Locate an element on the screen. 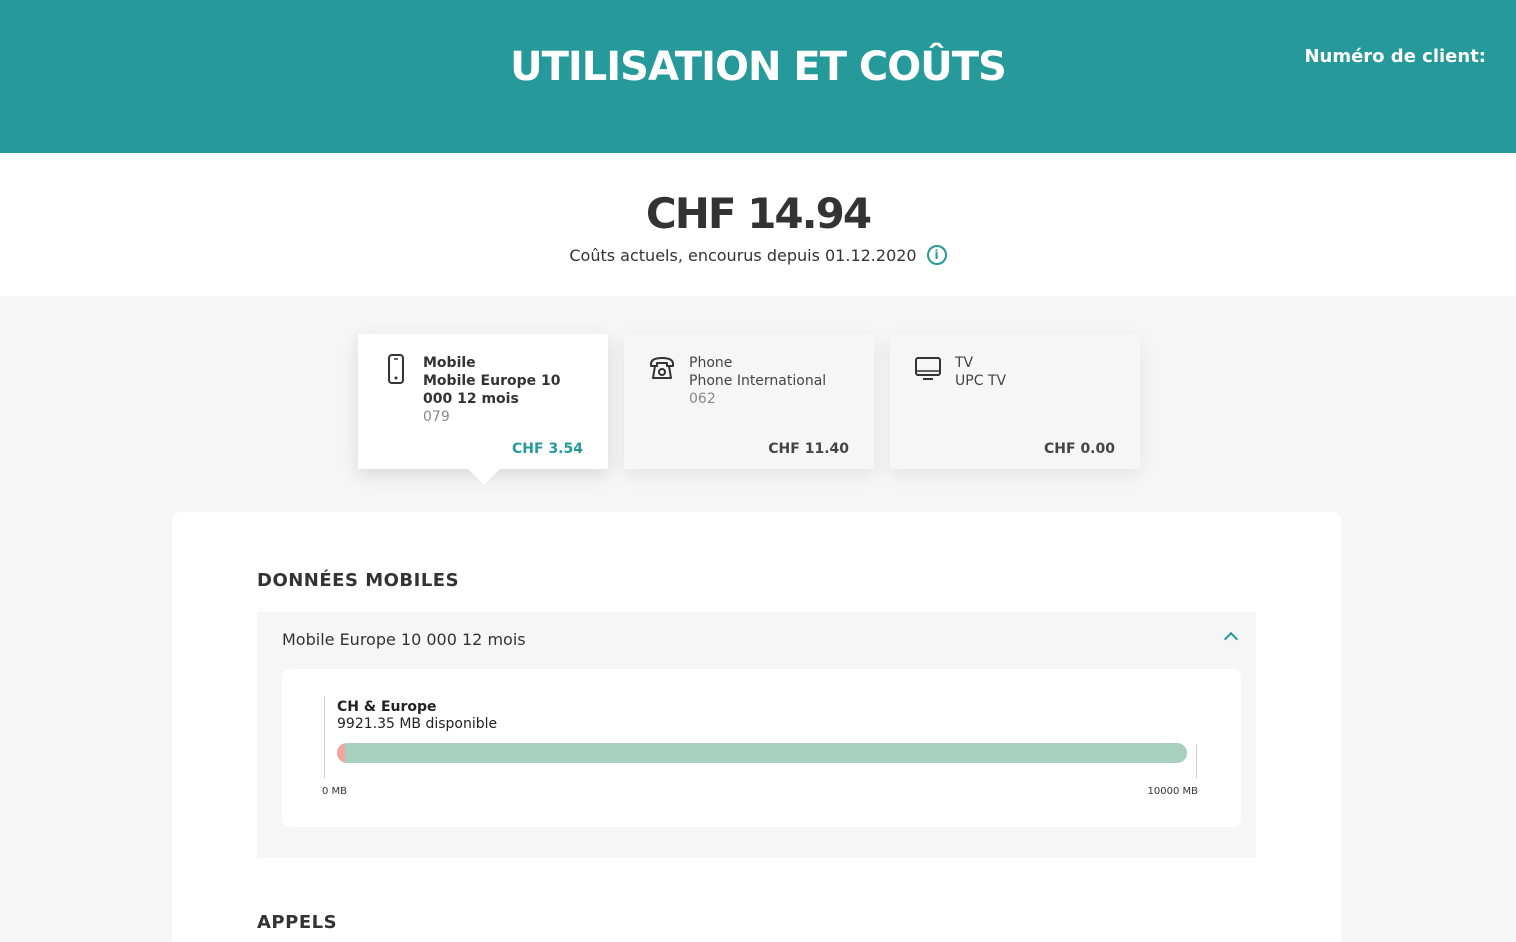  card-text: Phone Phone International 062 is located at coordinates (774, 381).